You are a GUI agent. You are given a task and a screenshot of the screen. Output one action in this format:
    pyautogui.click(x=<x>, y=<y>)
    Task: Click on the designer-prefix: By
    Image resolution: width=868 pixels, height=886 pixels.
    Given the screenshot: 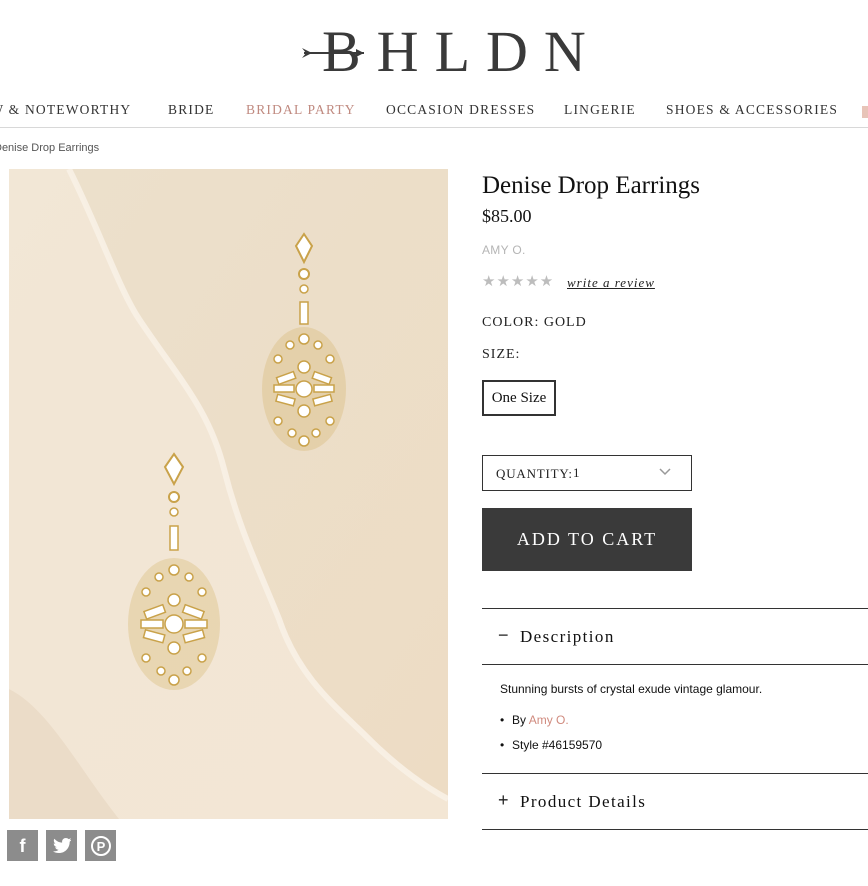 What is the action you would take?
    pyautogui.click(x=520, y=720)
    